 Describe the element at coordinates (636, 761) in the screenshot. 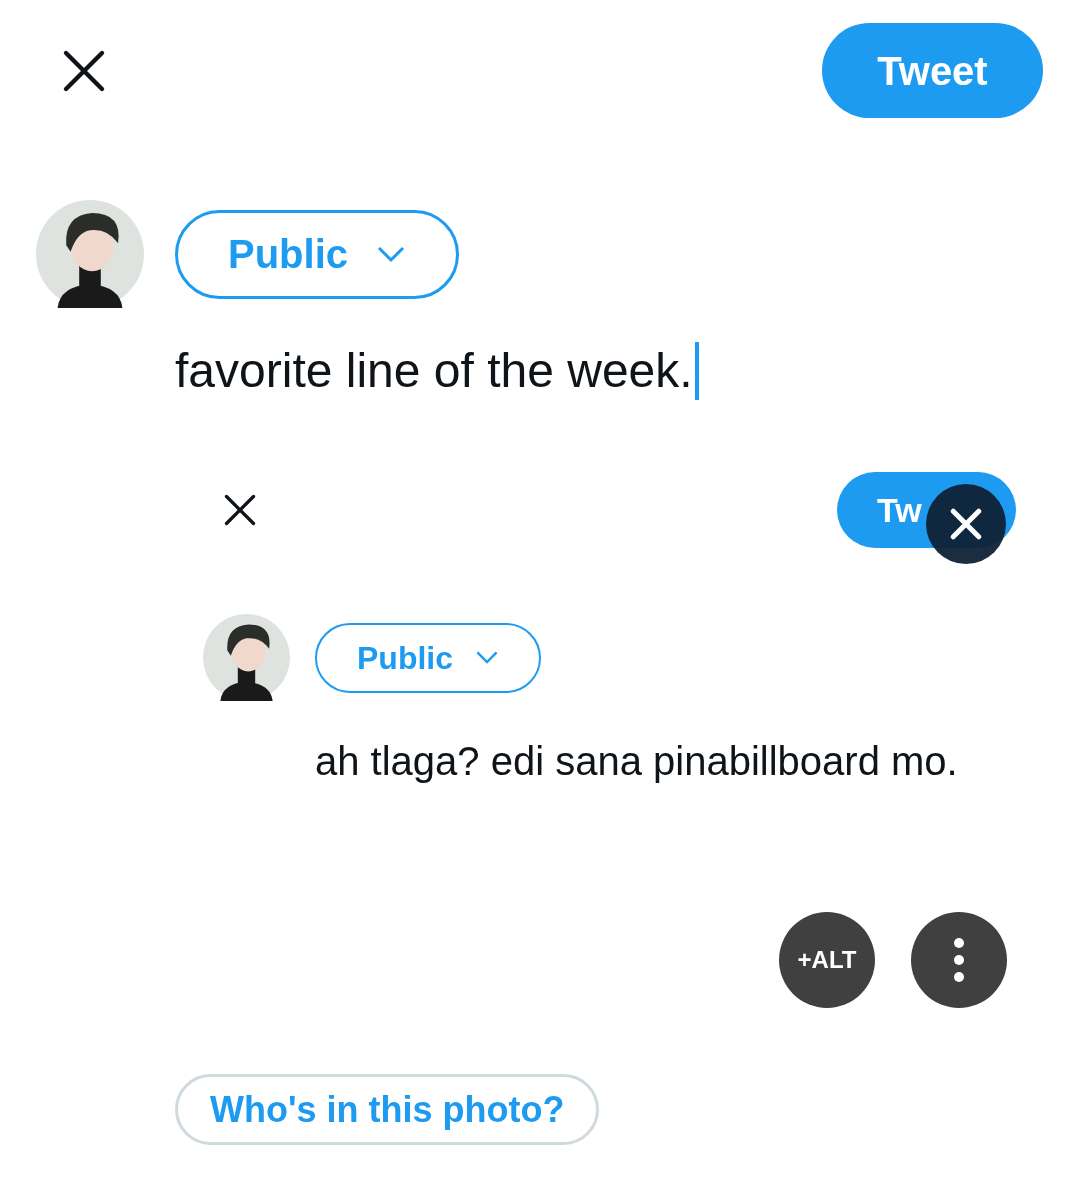

I see `tweet-text: ah tlaga? edi sana pinabillboard mo.` at that location.